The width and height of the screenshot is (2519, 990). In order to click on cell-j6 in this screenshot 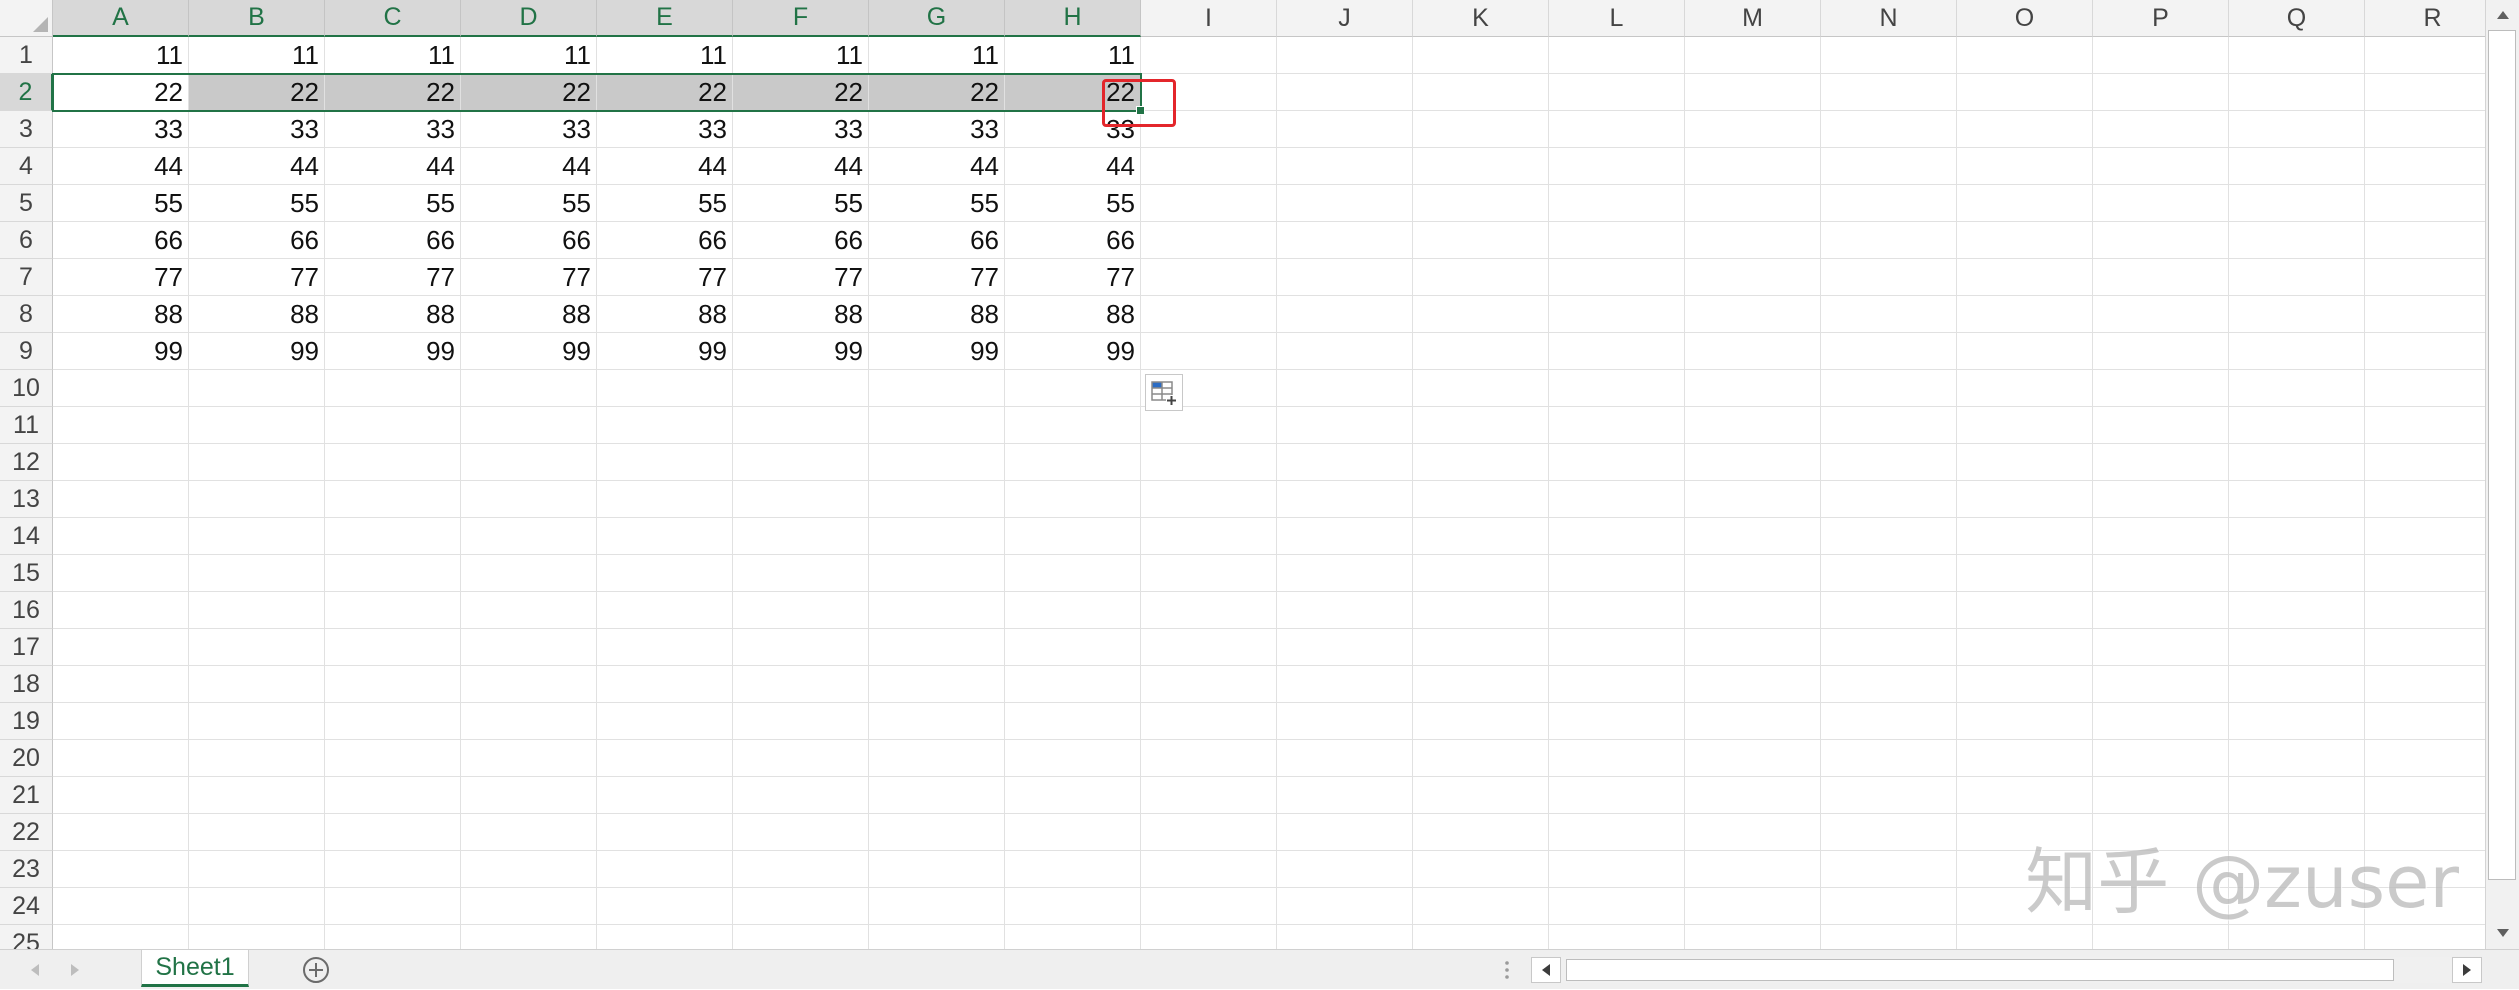, I will do `click(1345, 240)`.